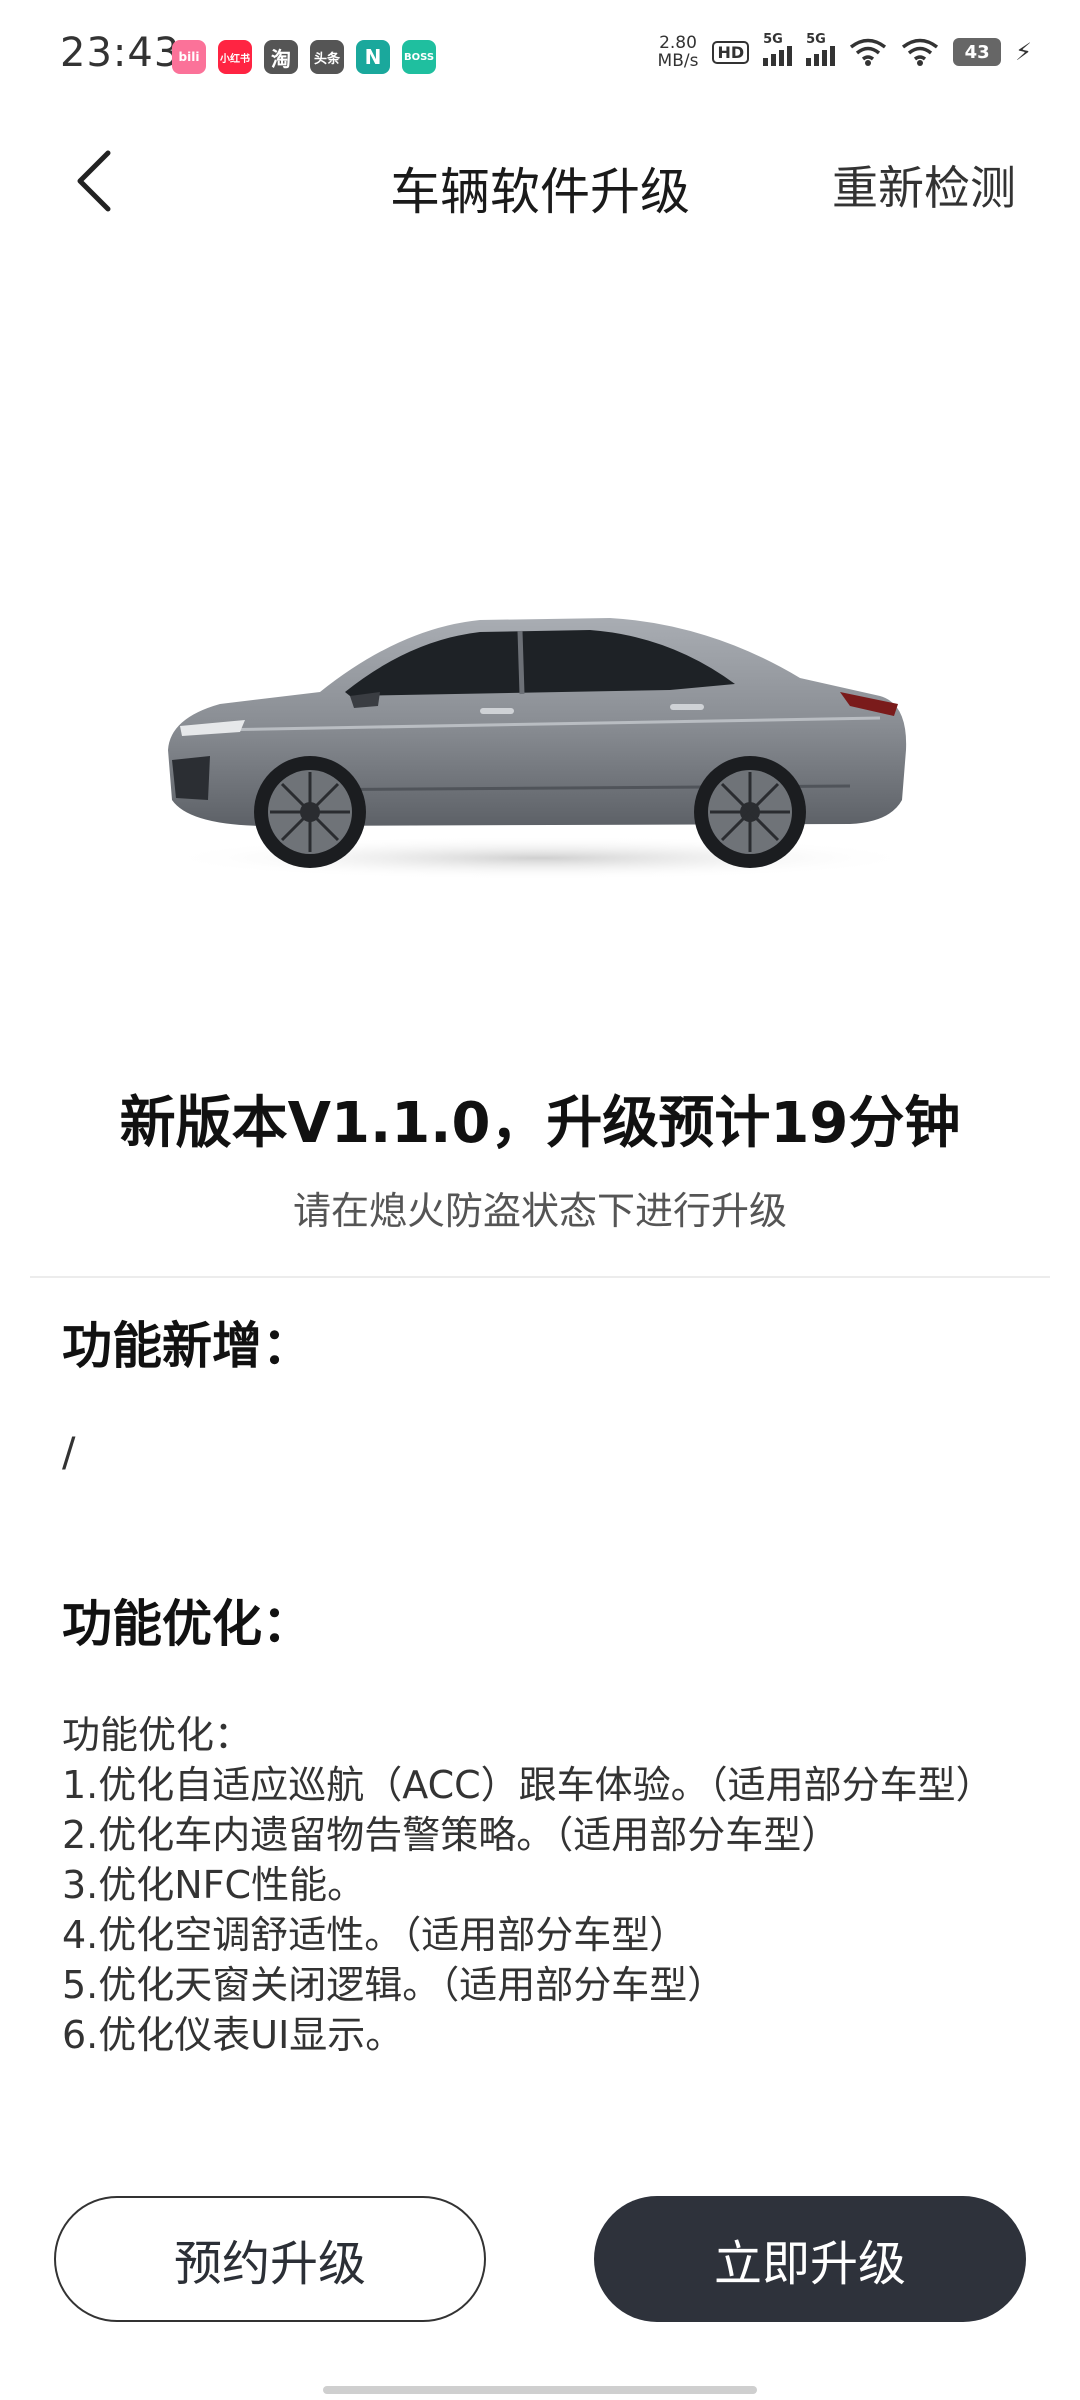 The image size is (1080, 2400). What do you see at coordinates (540, 1277) in the screenshot?
I see `divider` at bounding box center [540, 1277].